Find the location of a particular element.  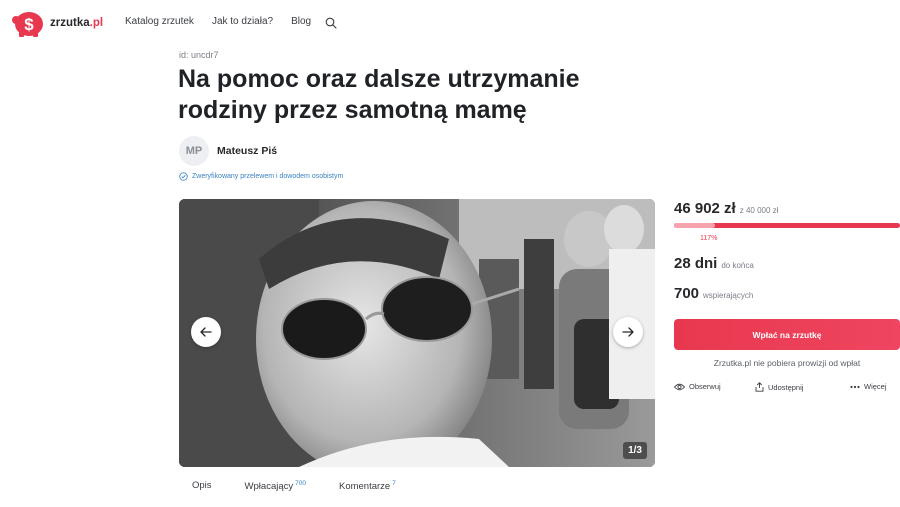

campaign-id: id: uncdr7 is located at coordinates (199, 55).